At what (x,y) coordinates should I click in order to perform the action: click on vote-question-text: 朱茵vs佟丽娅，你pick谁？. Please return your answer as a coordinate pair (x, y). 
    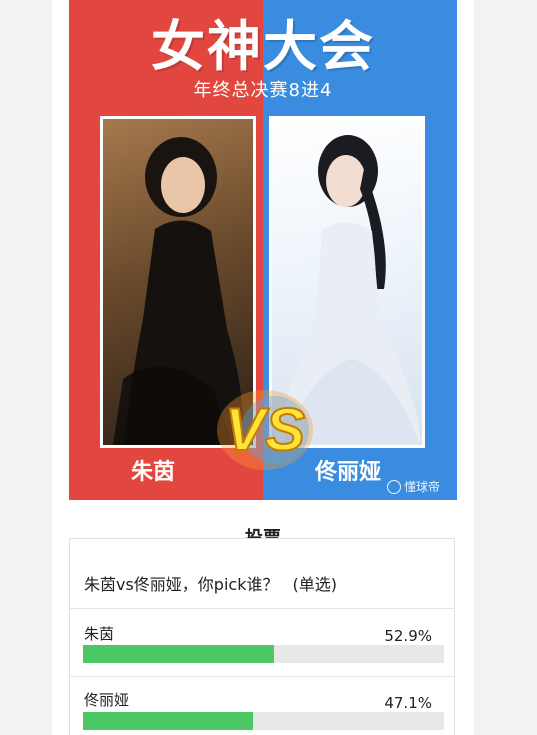
    Looking at the image, I should click on (181, 584).